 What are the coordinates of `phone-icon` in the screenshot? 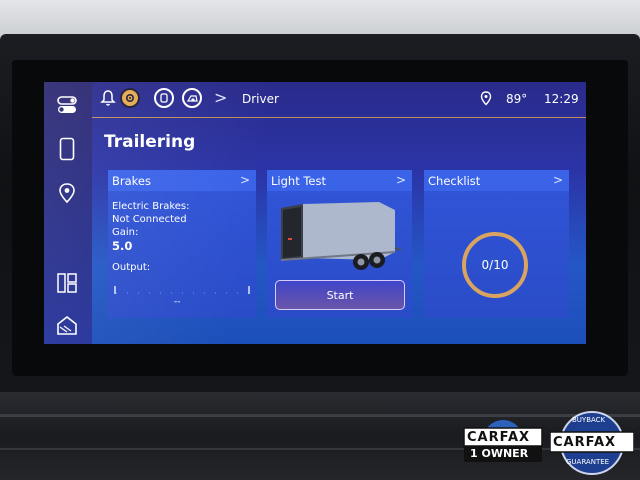 It's located at (67, 149).